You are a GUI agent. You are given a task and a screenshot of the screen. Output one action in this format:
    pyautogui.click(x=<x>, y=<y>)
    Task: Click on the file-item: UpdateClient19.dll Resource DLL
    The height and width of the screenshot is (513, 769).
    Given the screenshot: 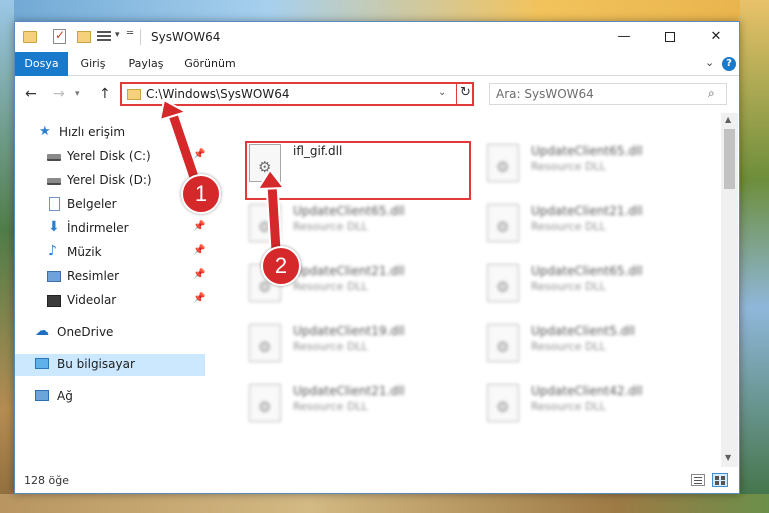 What is the action you would take?
    pyautogui.click(x=350, y=343)
    